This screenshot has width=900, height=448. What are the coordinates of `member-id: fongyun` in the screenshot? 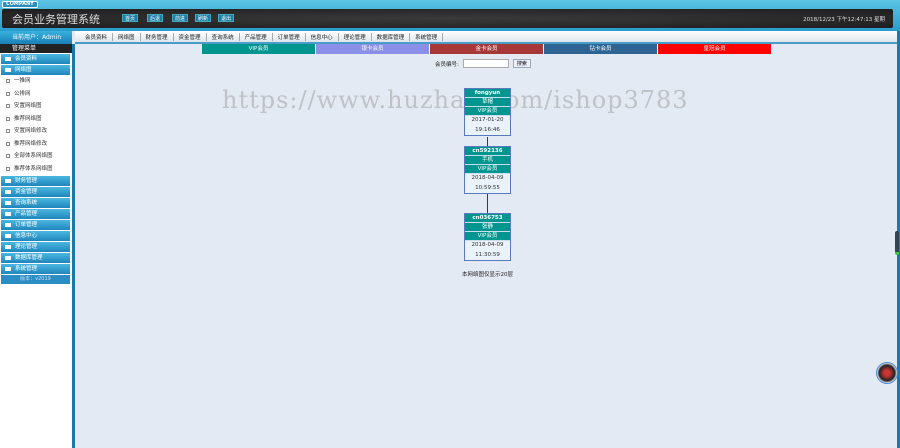 It's located at (487, 93).